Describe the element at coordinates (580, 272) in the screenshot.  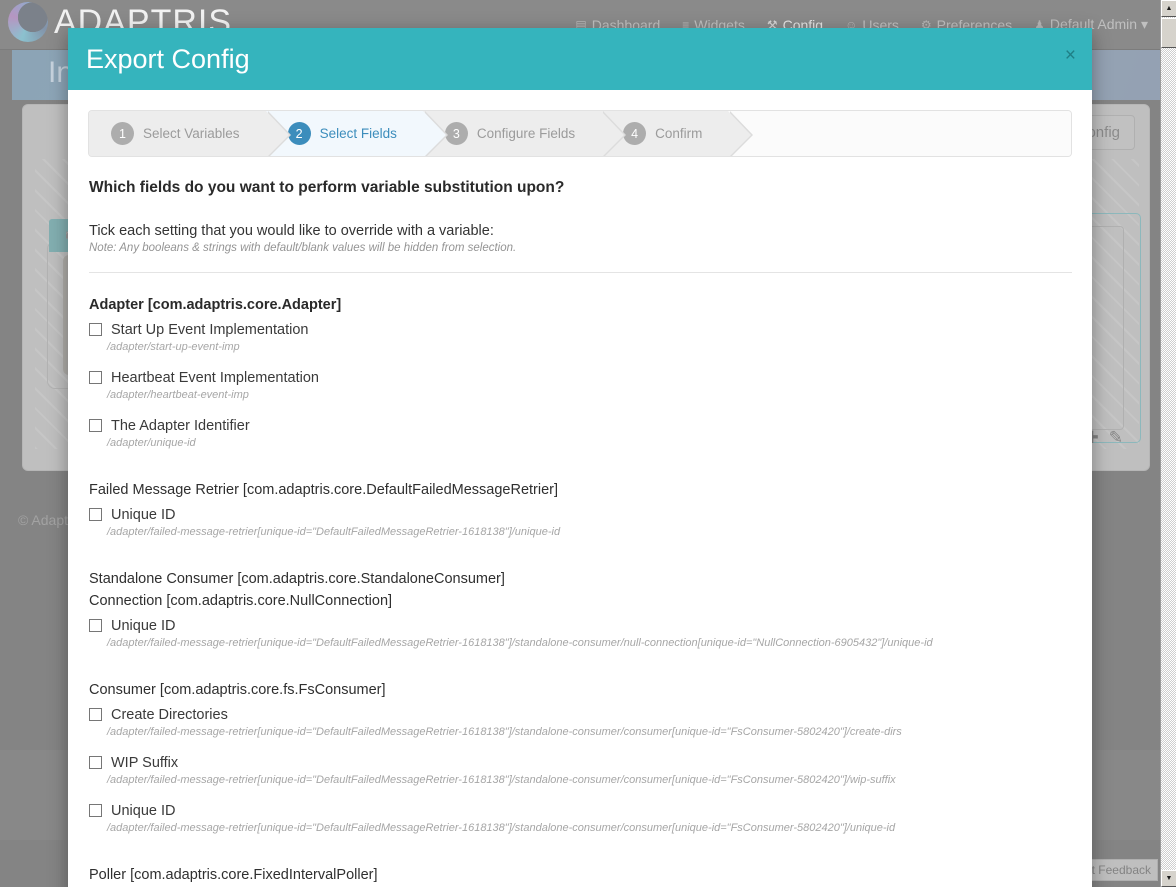
I see `divider` at that location.